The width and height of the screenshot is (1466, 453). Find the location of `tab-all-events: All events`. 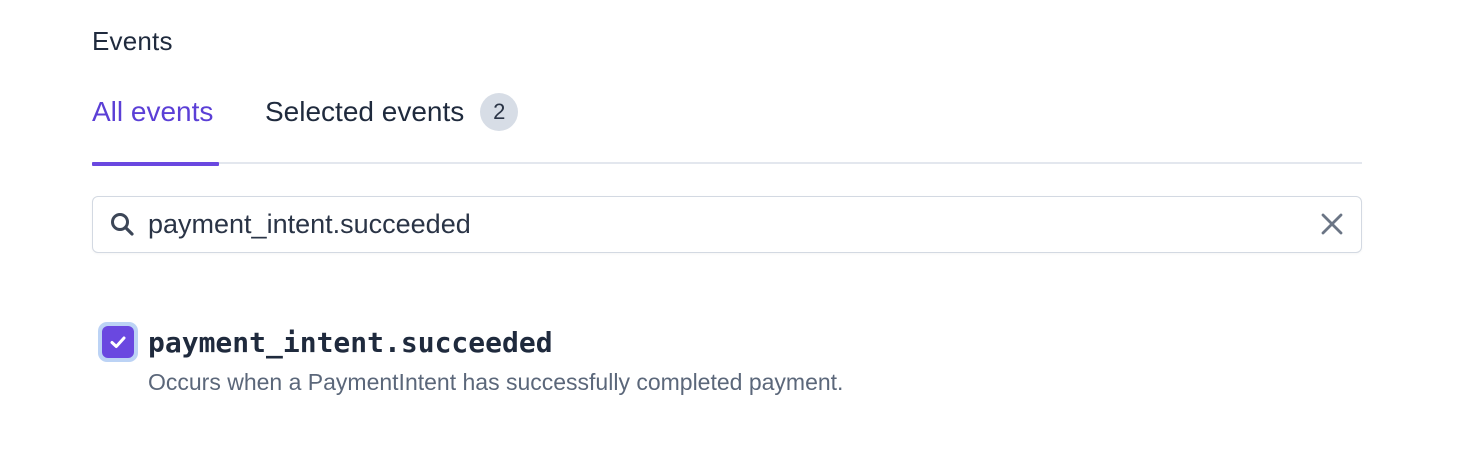

tab-all-events: All events is located at coordinates (155, 125).